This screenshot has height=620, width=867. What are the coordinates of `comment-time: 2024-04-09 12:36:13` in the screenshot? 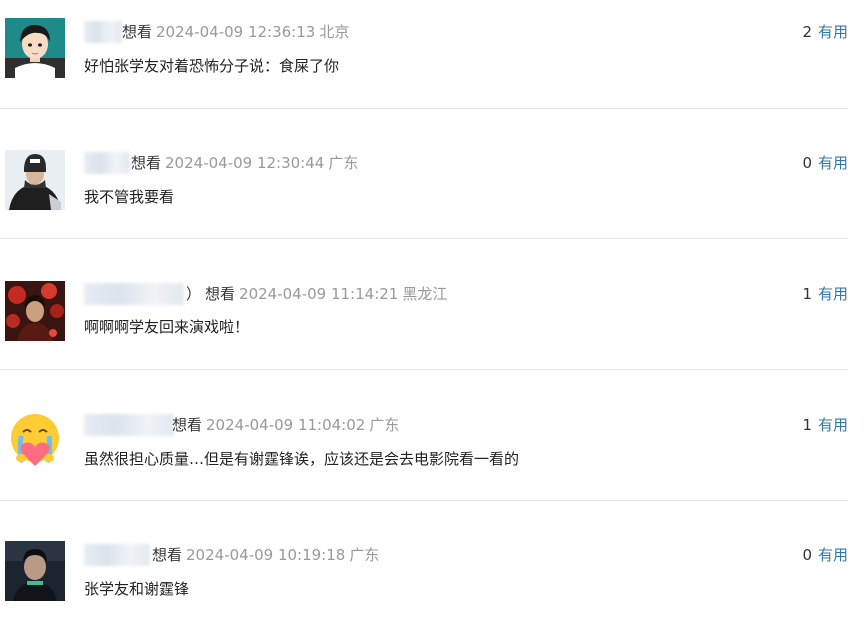 It's located at (236, 32).